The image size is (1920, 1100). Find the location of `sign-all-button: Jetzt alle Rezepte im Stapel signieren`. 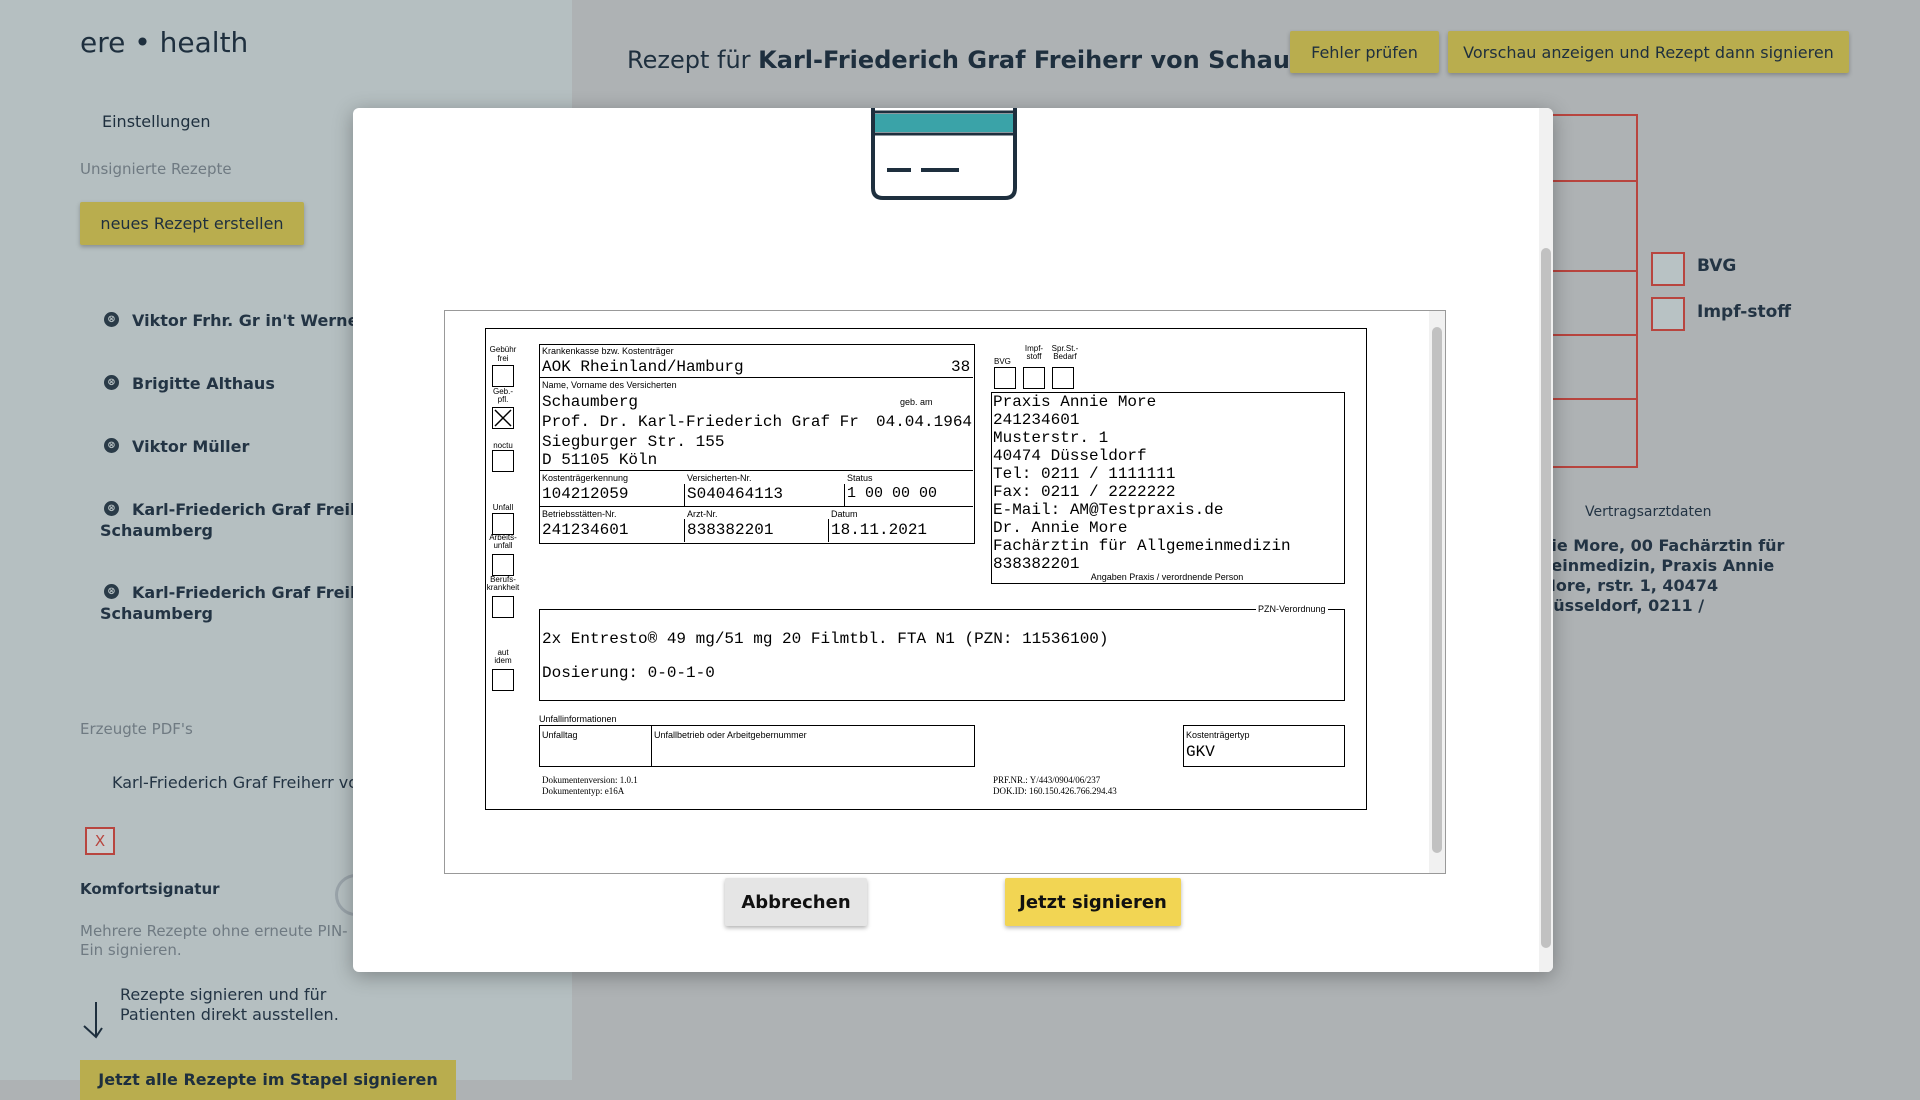

sign-all-button: Jetzt alle Rezepte im Stapel signieren is located at coordinates (268, 1080).